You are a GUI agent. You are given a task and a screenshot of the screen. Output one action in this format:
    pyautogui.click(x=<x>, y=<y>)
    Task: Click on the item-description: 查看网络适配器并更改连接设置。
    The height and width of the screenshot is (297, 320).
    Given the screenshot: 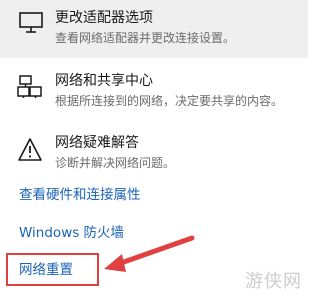 What is the action you would take?
    pyautogui.click(x=145, y=38)
    